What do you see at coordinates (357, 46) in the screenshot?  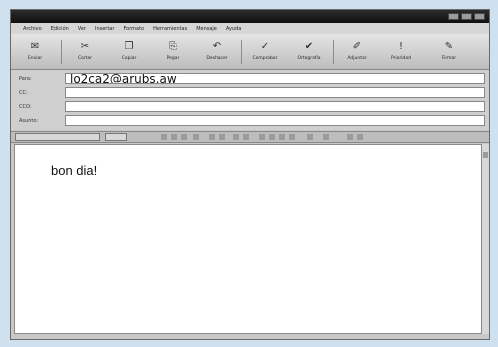 I see `attach-icon: ✐` at bounding box center [357, 46].